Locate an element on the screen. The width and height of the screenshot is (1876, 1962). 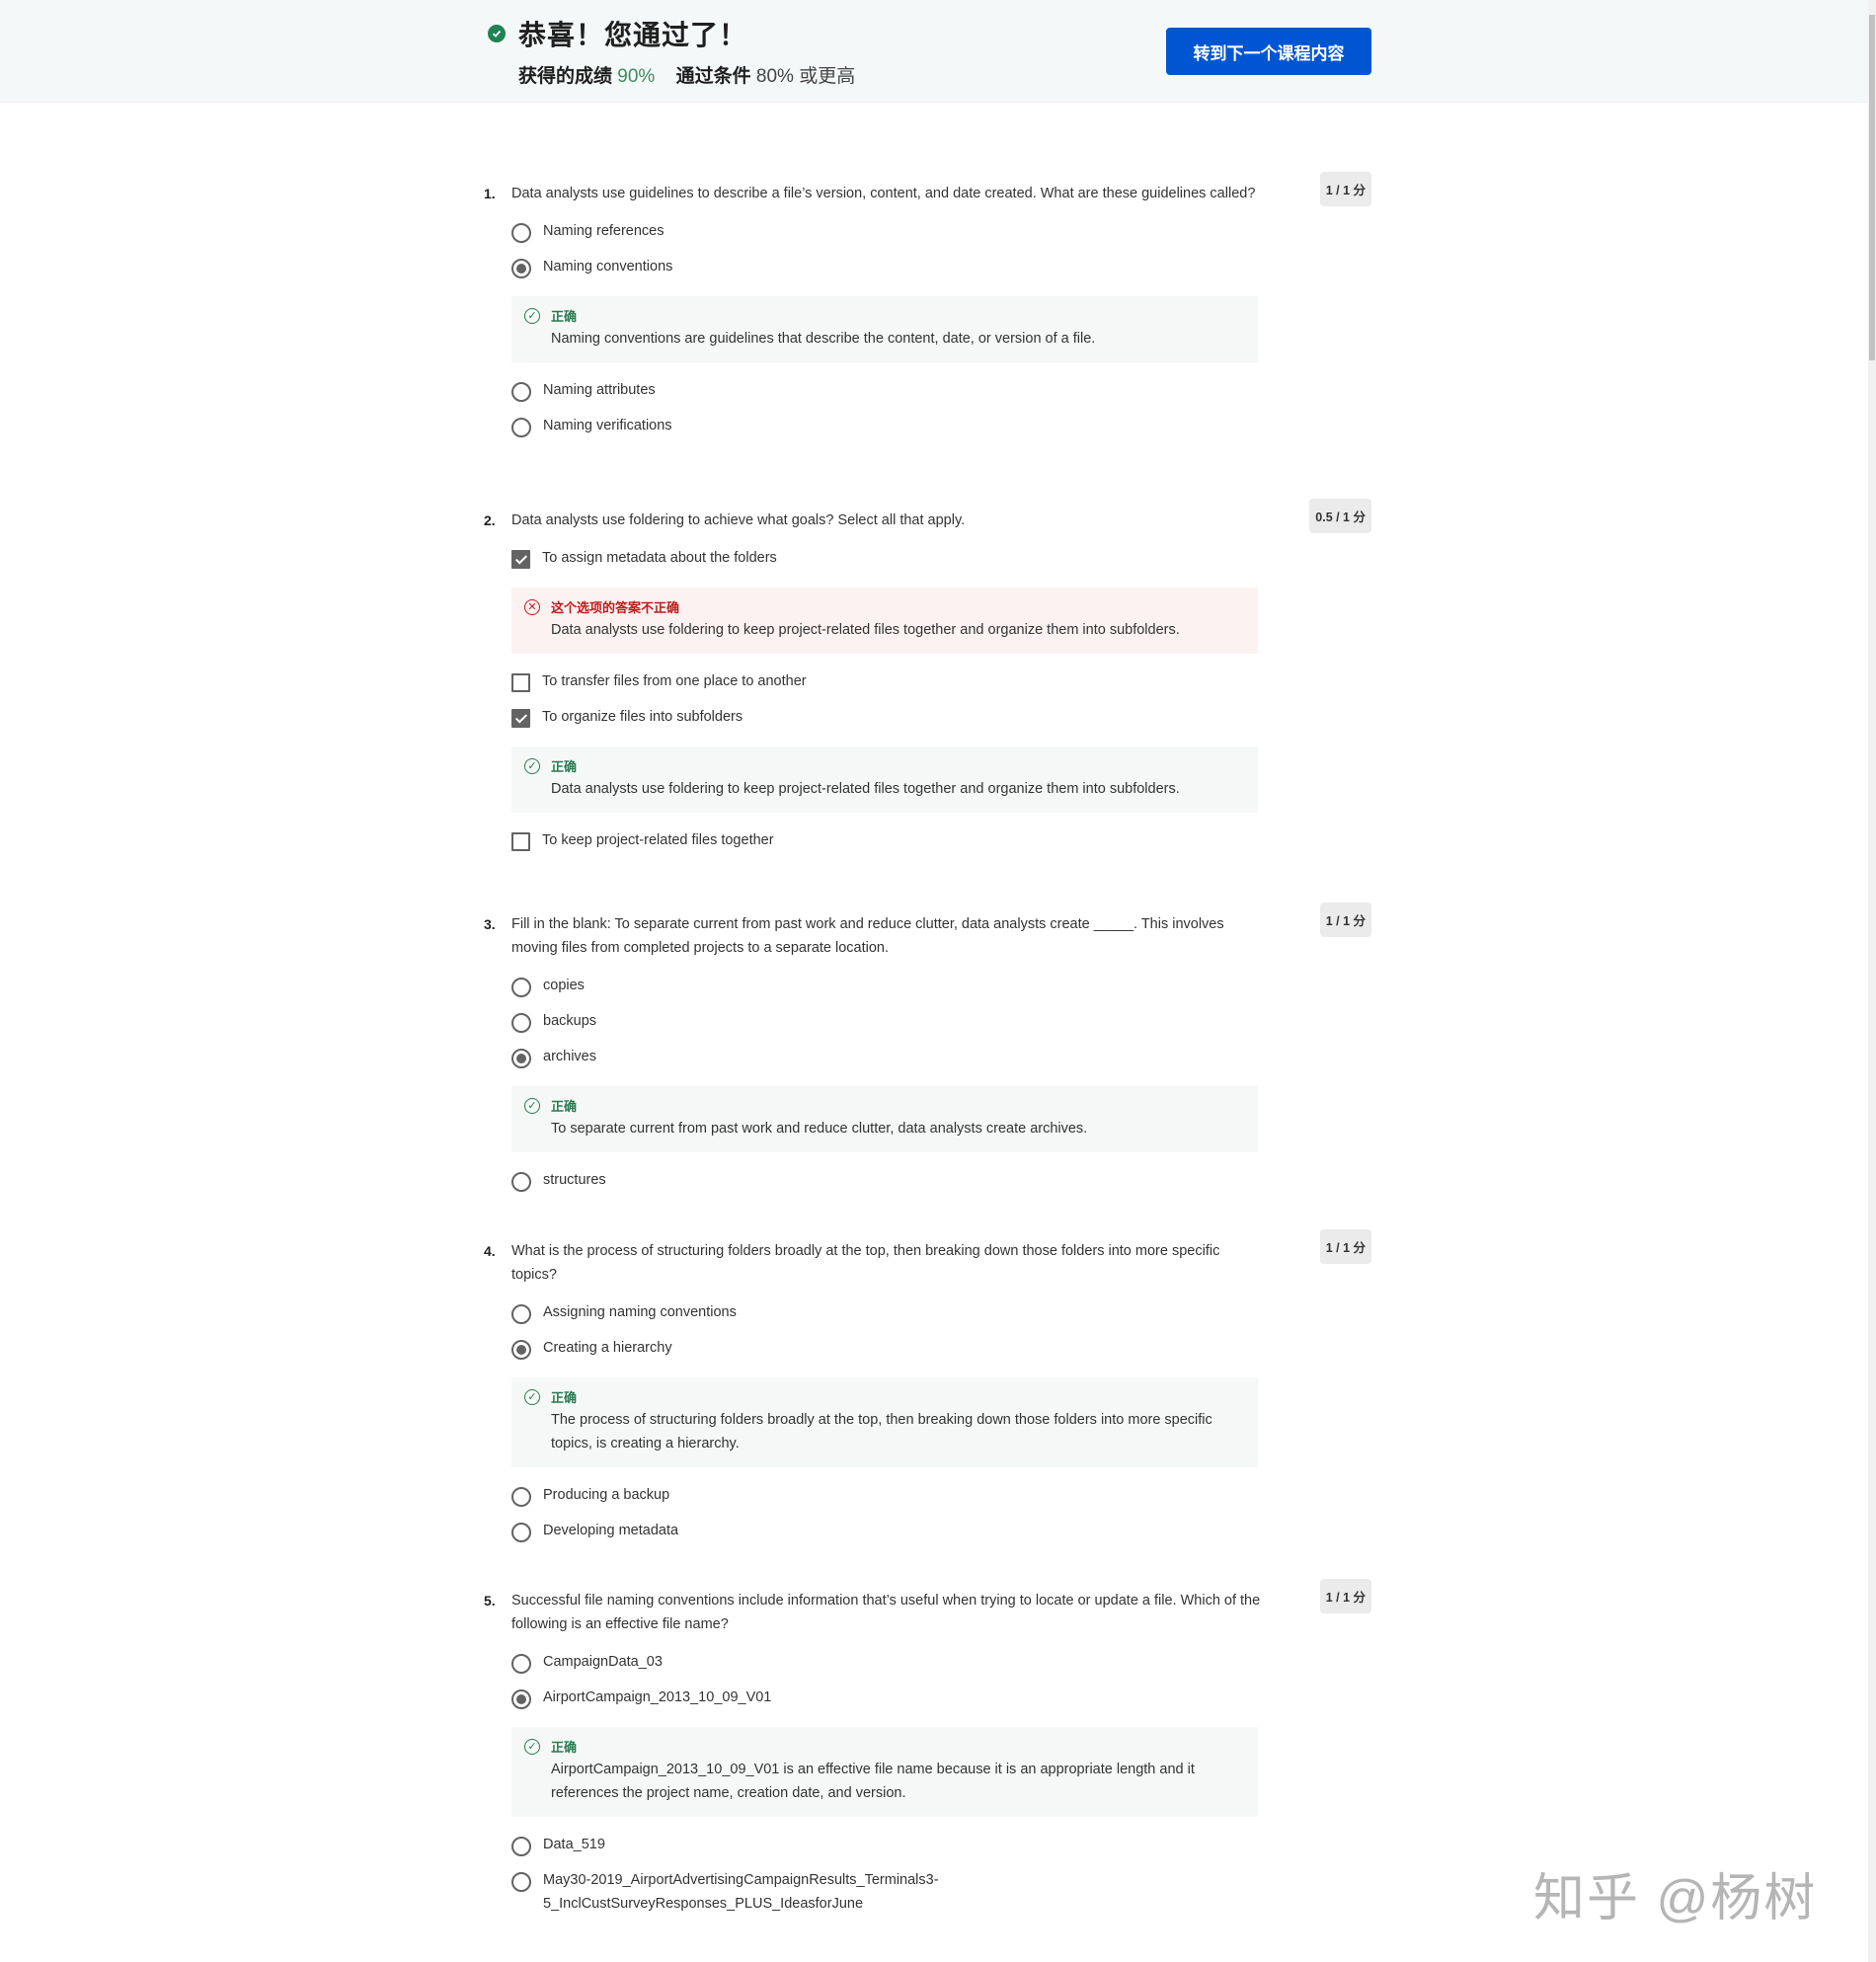
scrollbar-thumb is located at coordinates (1872, 187).